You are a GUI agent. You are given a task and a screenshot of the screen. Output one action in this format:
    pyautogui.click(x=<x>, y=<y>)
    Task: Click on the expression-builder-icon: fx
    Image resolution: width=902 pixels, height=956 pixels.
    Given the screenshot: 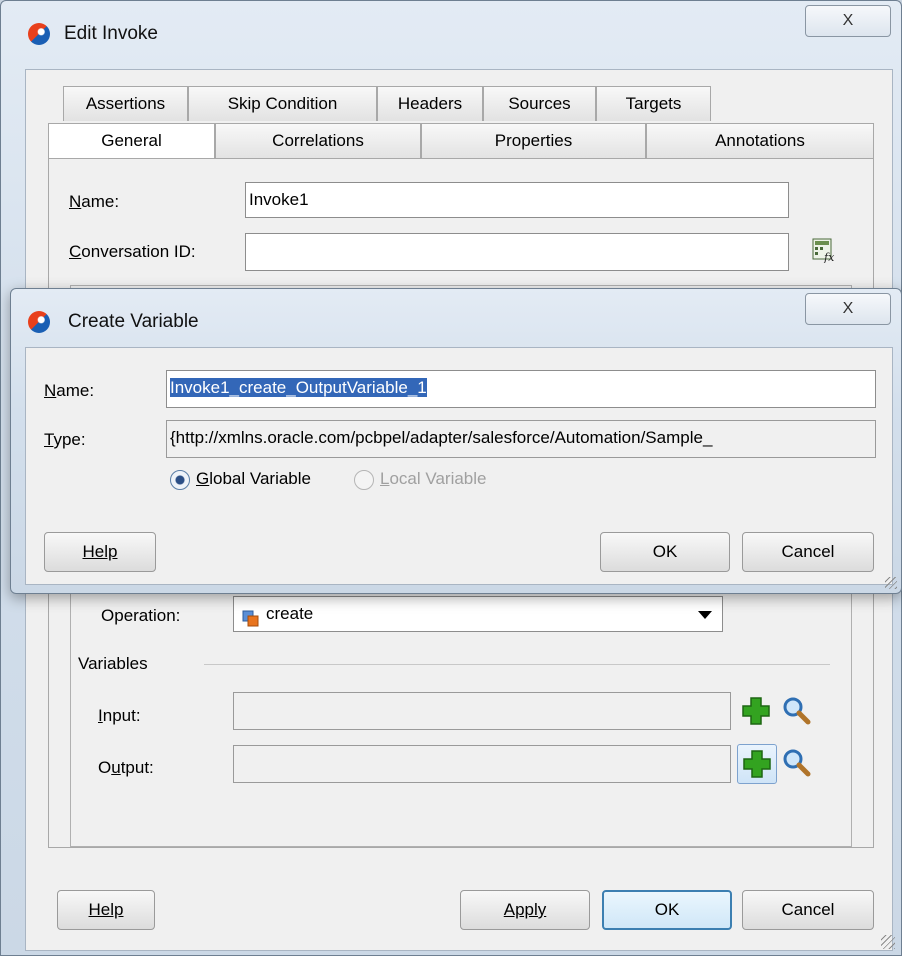 What is the action you would take?
    pyautogui.click(x=824, y=250)
    